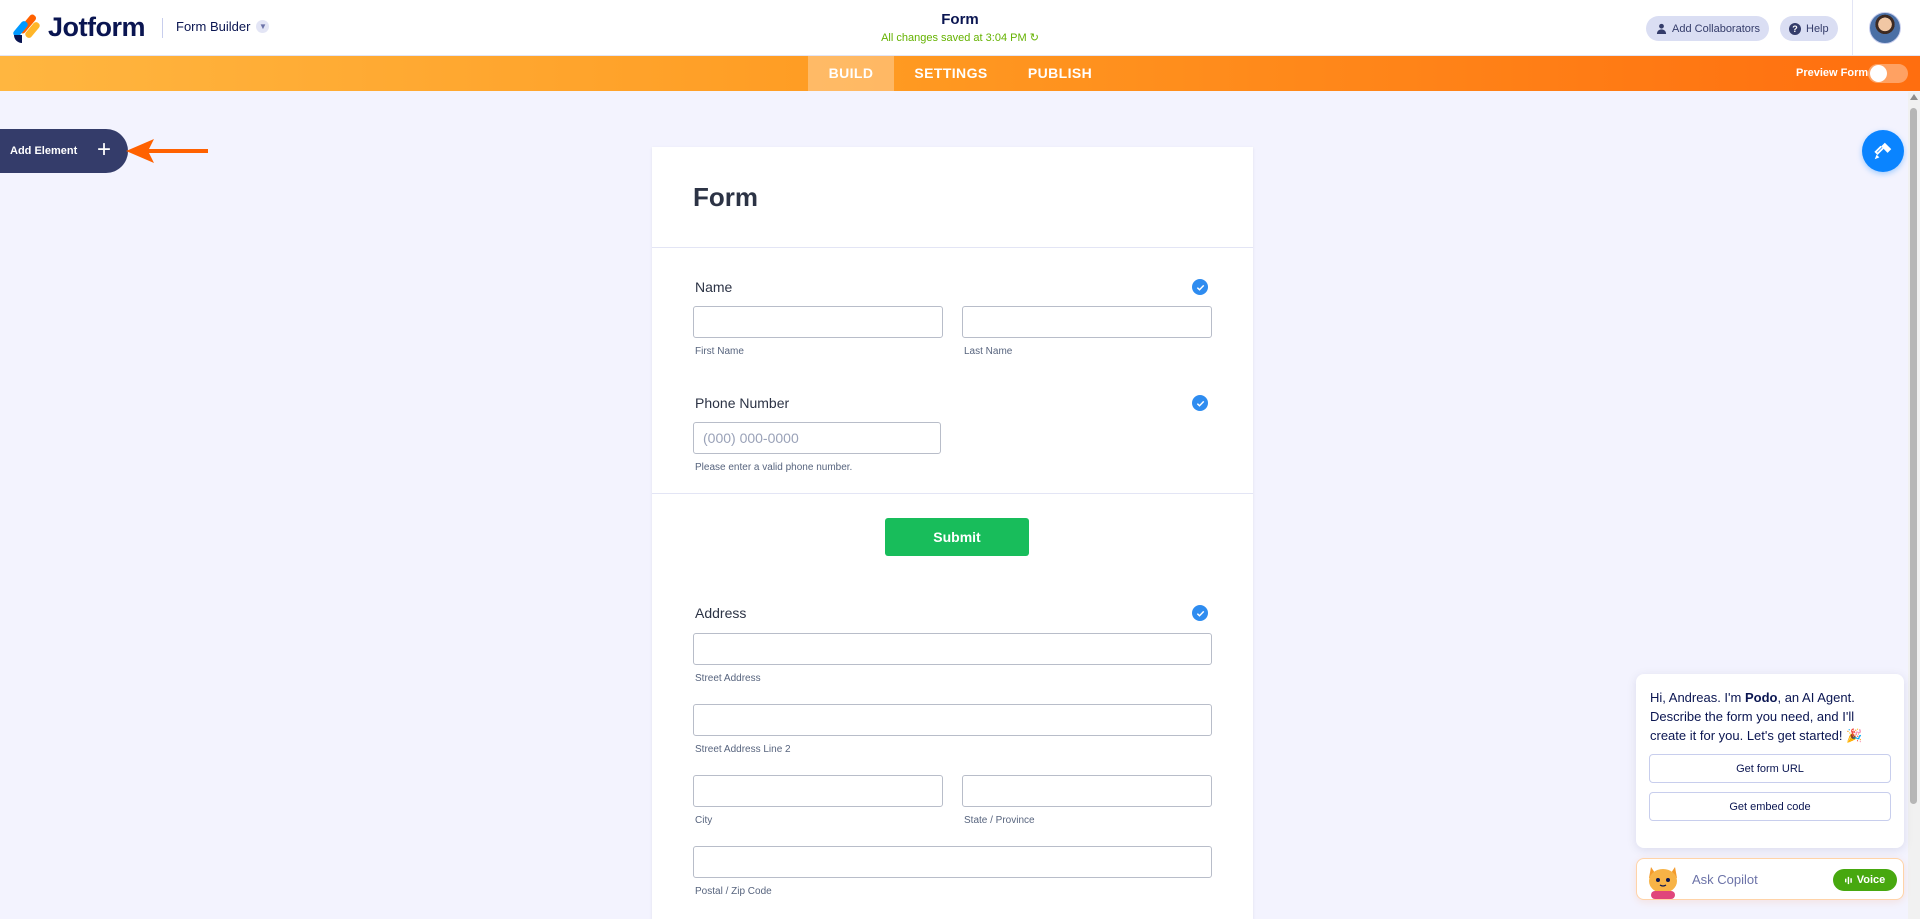  Describe the element at coordinates (1663, 883) in the screenshot. I see `podo-mascot-icon` at that location.